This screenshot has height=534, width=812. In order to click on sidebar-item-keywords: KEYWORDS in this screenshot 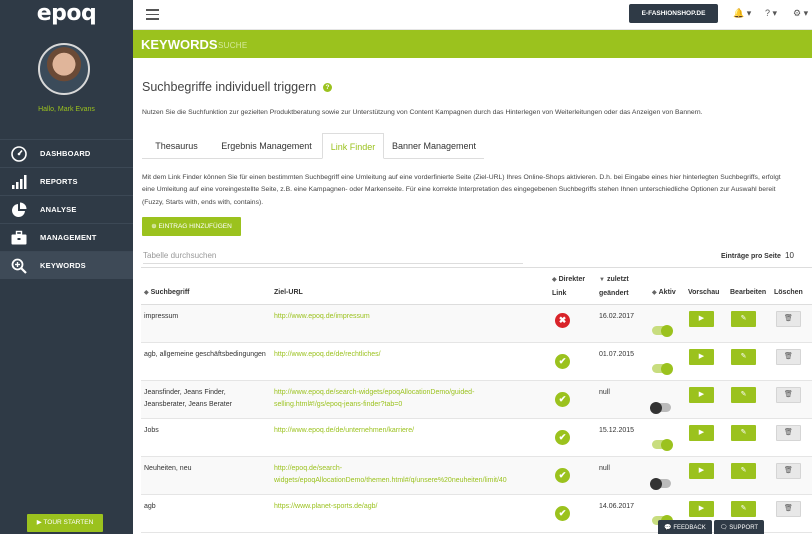, I will do `click(66, 265)`.